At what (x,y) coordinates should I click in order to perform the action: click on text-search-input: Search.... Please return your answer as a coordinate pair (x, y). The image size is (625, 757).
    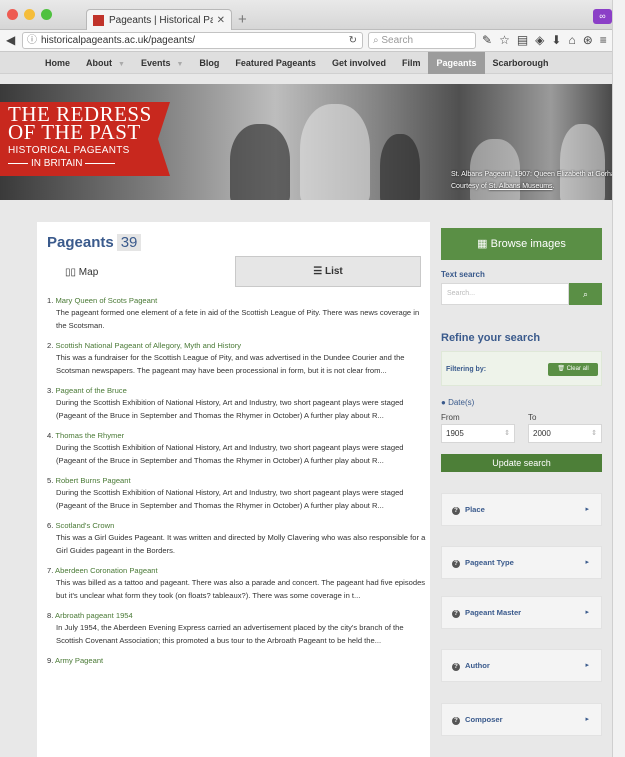
    Looking at the image, I should click on (505, 294).